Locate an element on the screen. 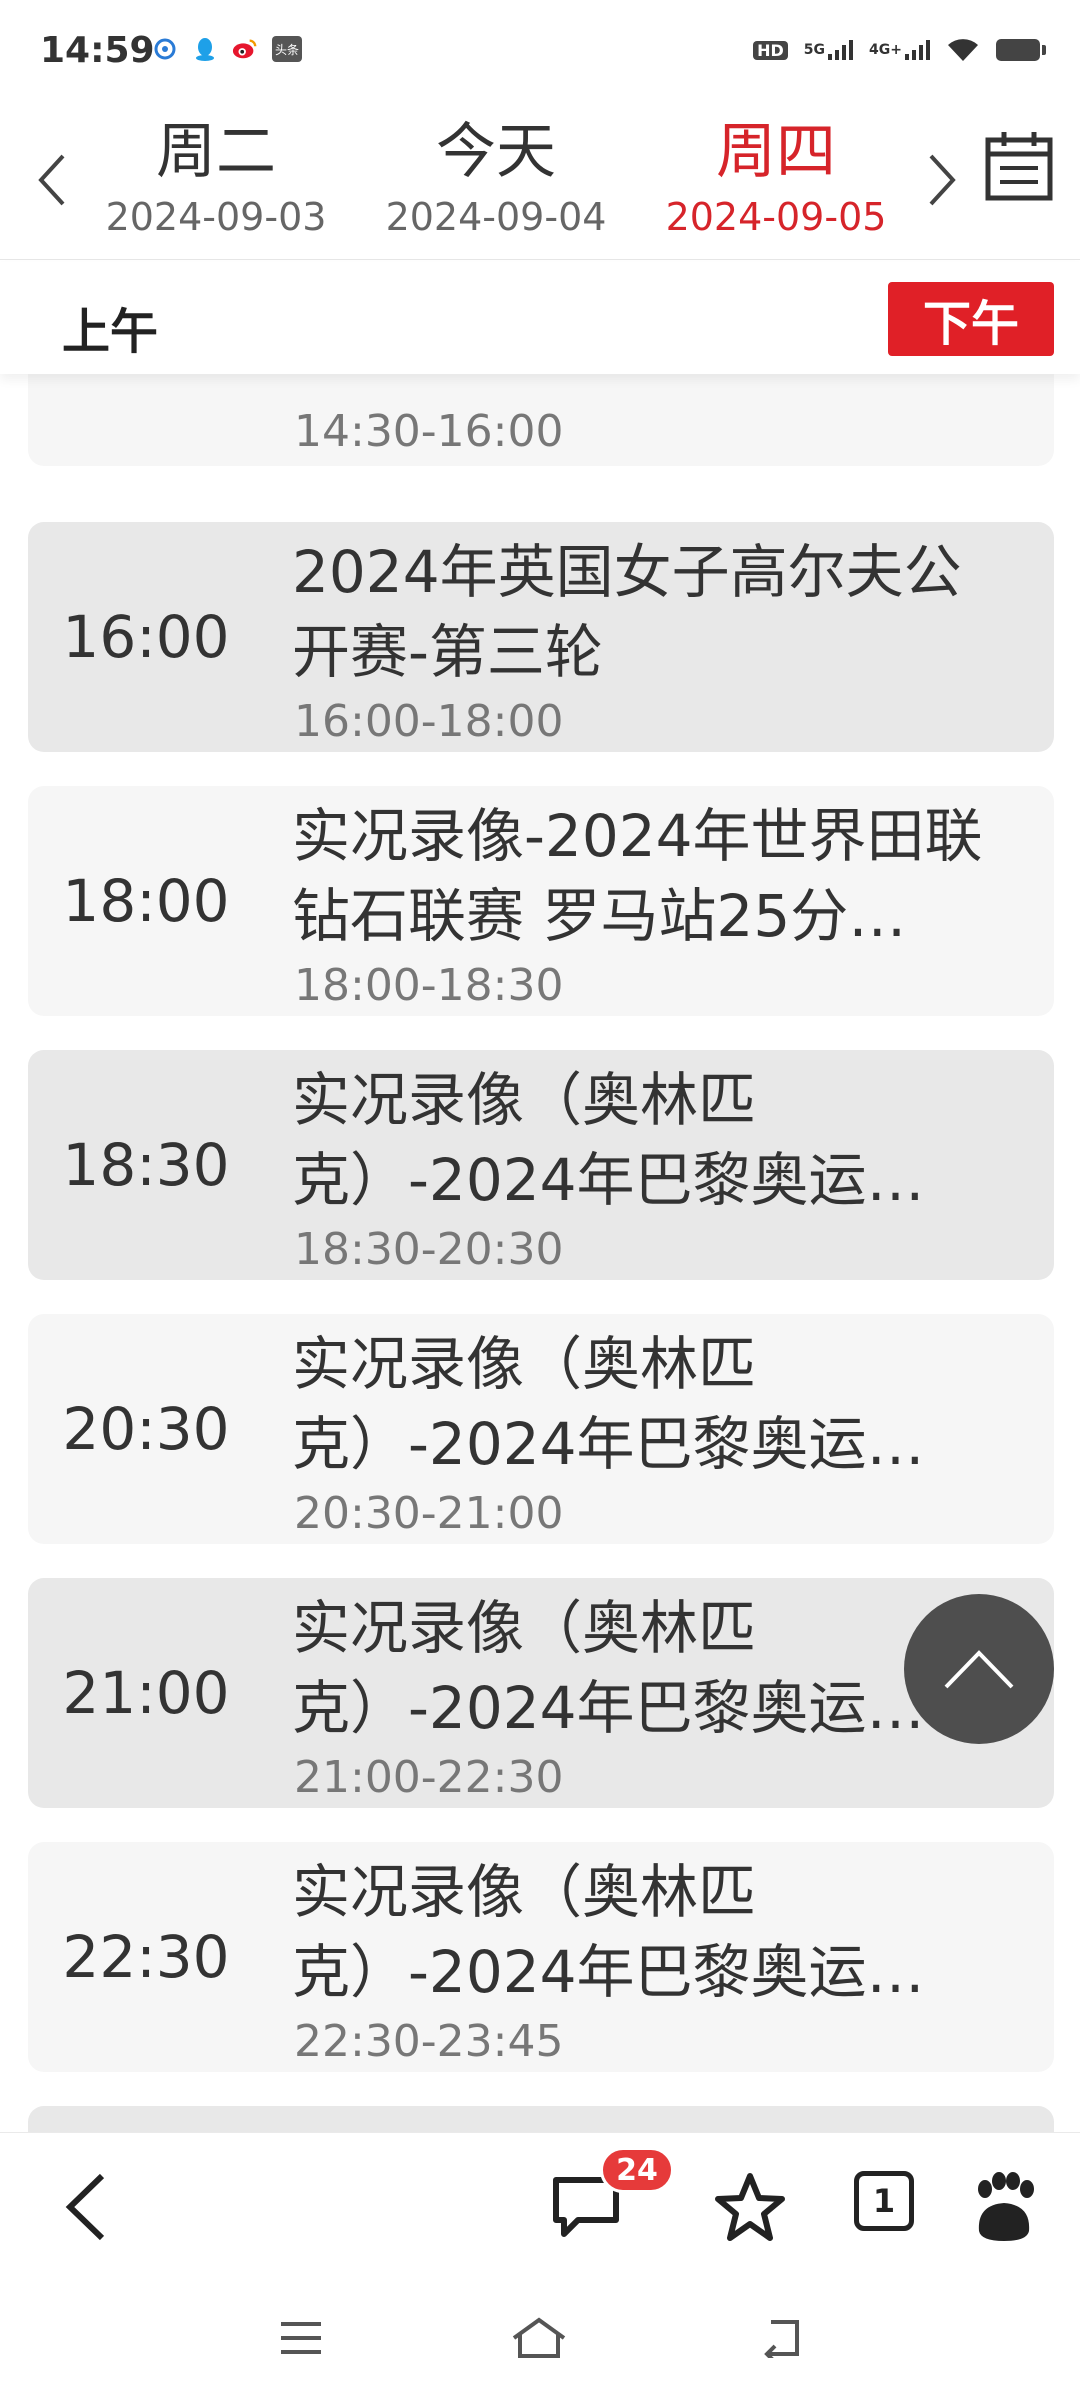 Image resolution: width=1080 pixels, height=2400 pixels. program-row: 22:30 实况录像（奥林匹克）-2024年巴黎奥运… 22:30-23:45 is located at coordinates (541, 1957).